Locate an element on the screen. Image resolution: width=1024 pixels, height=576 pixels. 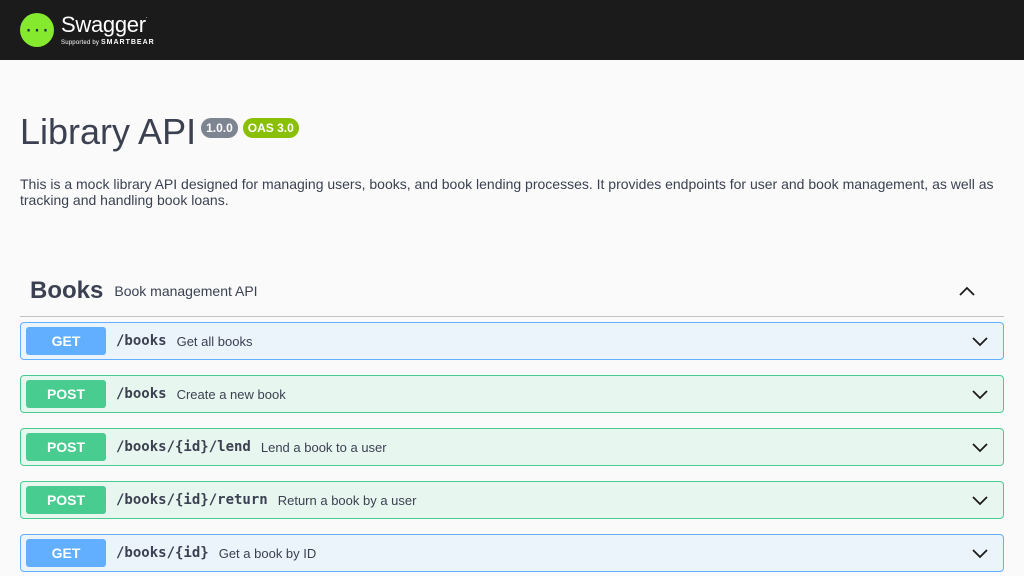
tag-description: Book management API is located at coordinates (186, 291).